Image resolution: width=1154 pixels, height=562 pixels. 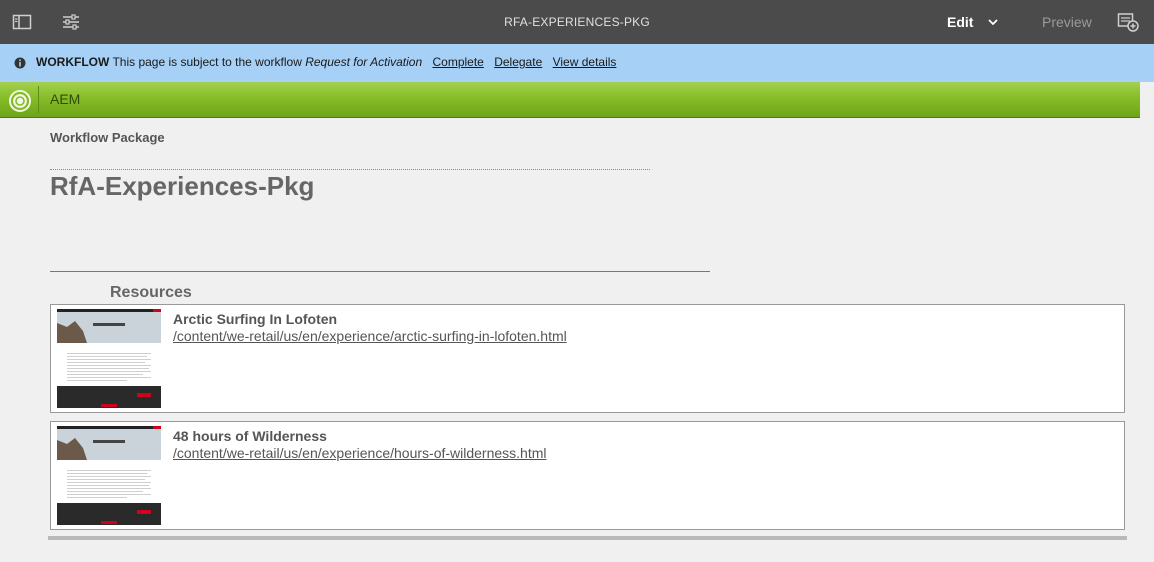 I want to click on page-title-toolbar: RFA-EXPERIENCES-PKG, so click(x=577, y=22).